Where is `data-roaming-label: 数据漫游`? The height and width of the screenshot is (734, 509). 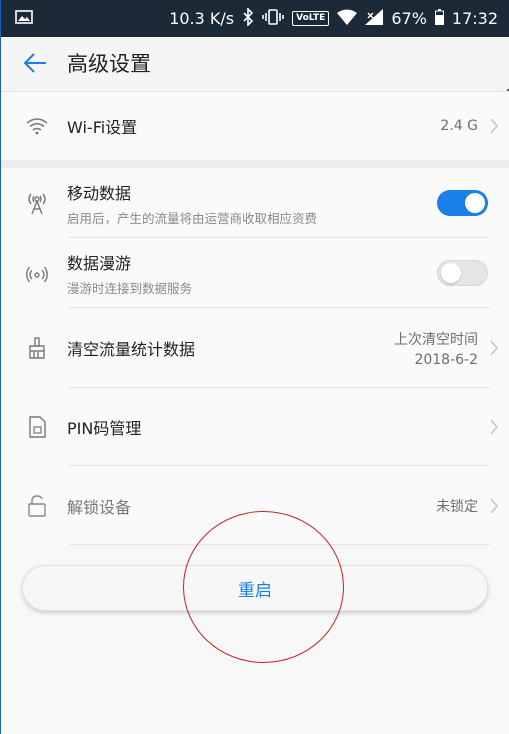 data-roaming-label: 数据漫游 is located at coordinates (99, 263).